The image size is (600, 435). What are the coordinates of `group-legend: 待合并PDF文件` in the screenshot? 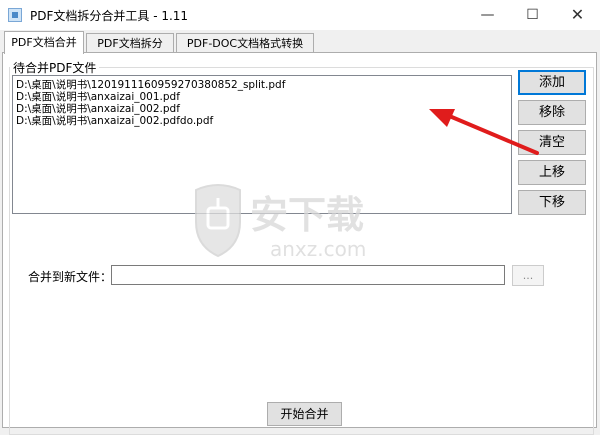 It's located at (55, 67).